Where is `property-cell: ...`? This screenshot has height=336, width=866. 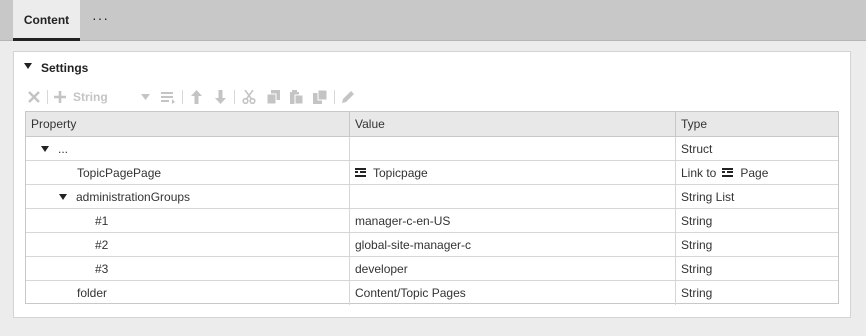 property-cell: ... is located at coordinates (188, 148).